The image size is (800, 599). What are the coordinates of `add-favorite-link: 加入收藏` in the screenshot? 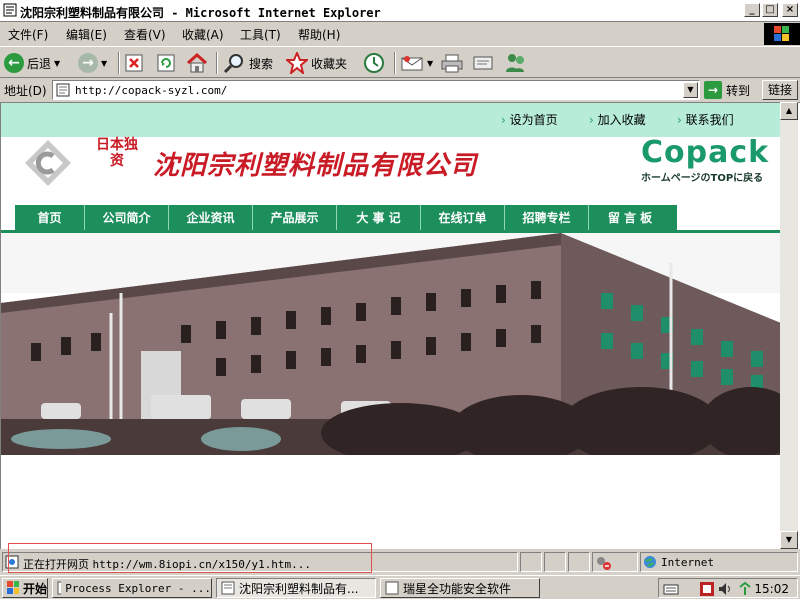 It's located at (617, 119).